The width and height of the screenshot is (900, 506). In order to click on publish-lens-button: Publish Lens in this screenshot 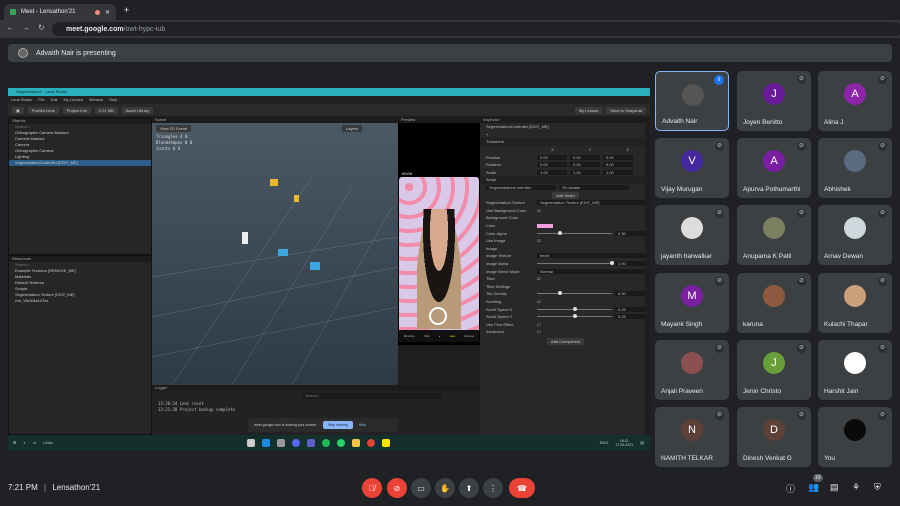, I will do `click(43, 110)`.